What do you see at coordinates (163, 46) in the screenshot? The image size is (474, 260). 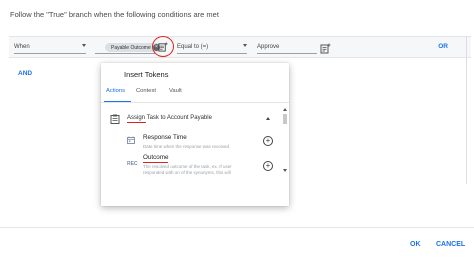 I see `annotation-circle` at bounding box center [163, 46].